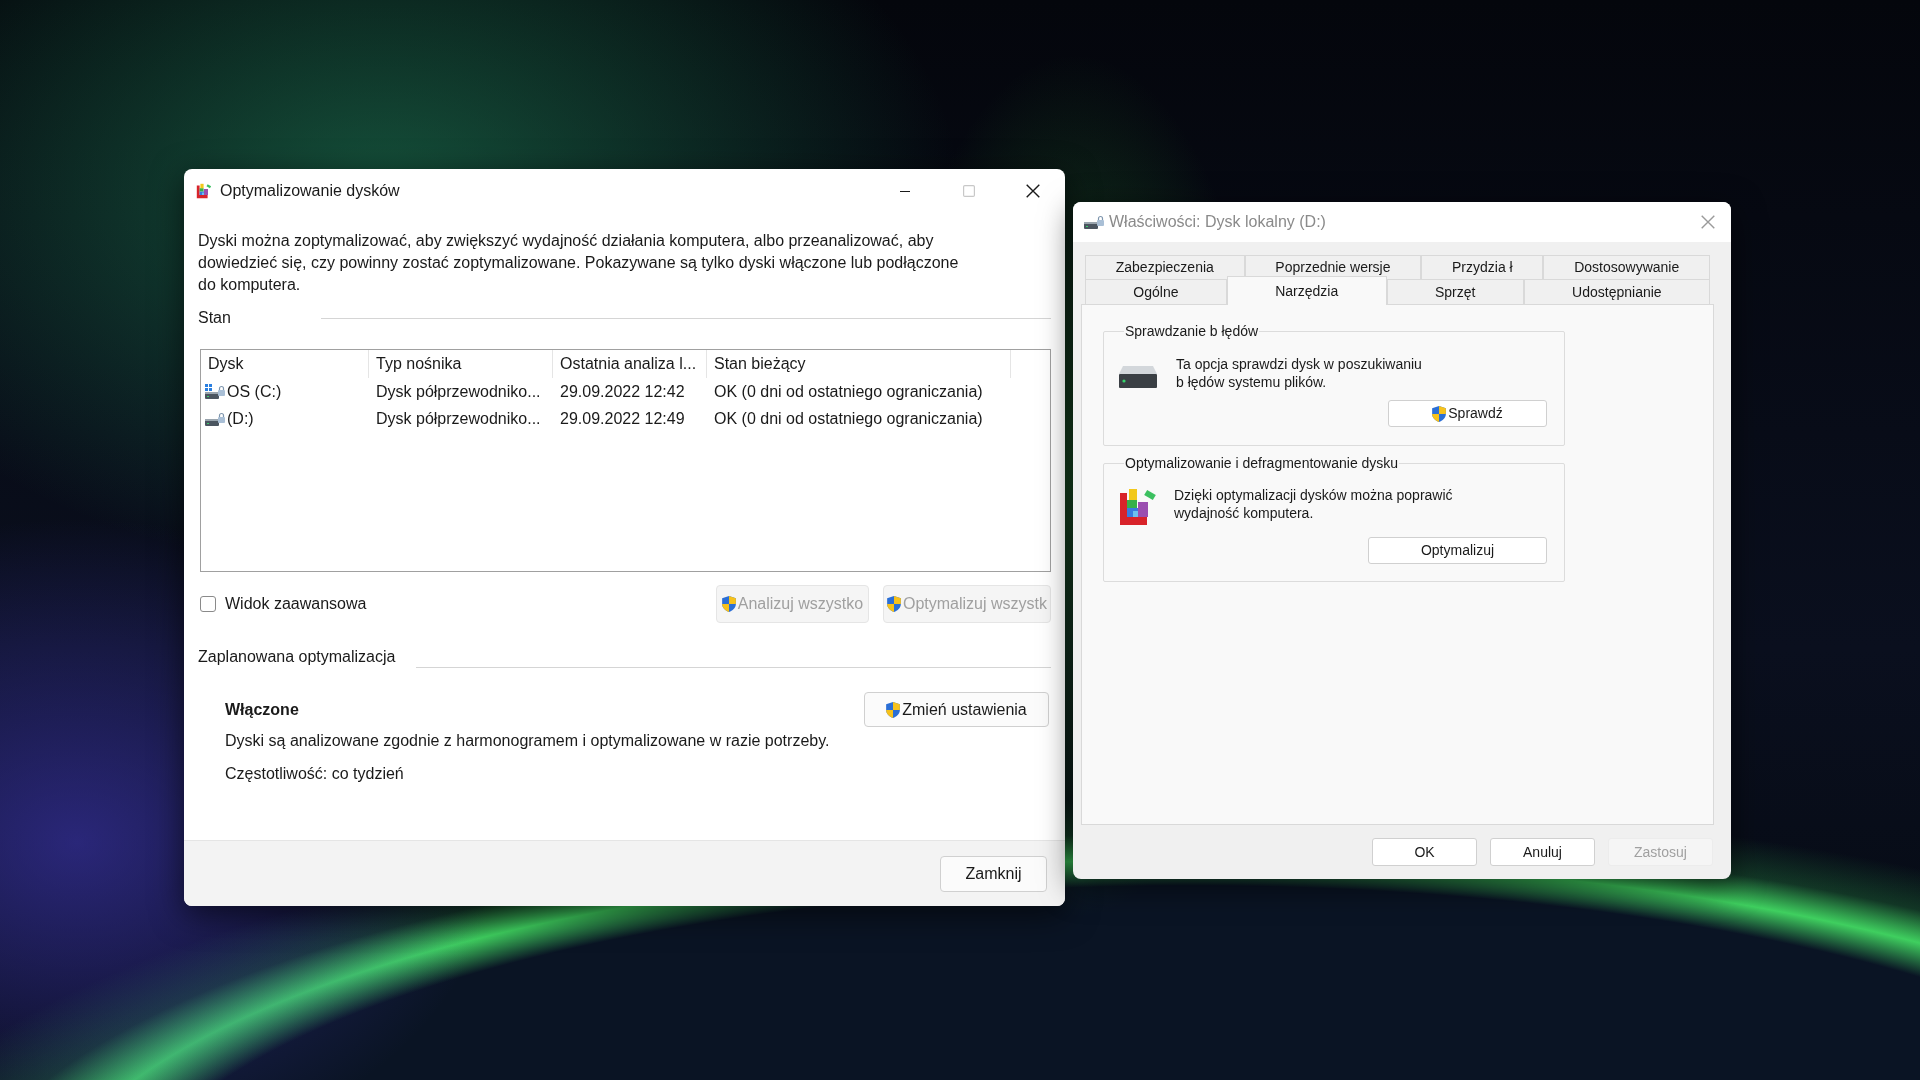 The width and height of the screenshot is (1920, 1080). What do you see at coordinates (208, 604) in the screenshot?
I see `checkbox` at bounding box center [208, 604].